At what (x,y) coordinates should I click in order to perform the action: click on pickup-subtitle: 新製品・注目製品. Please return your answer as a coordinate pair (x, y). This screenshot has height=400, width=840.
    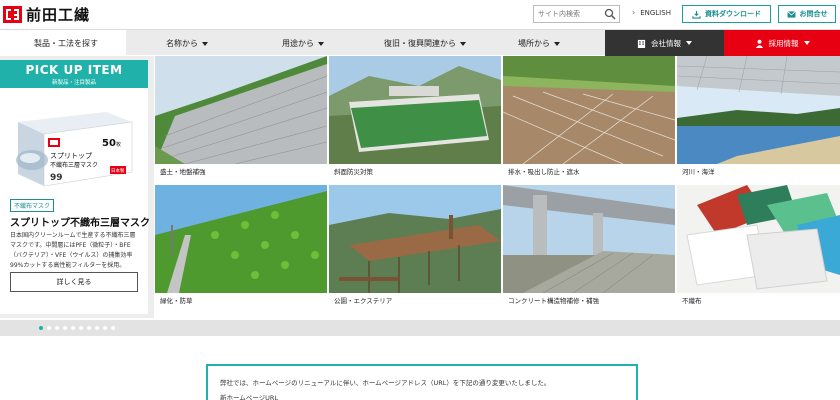
    Looking at the image, I should click on (73, 83).